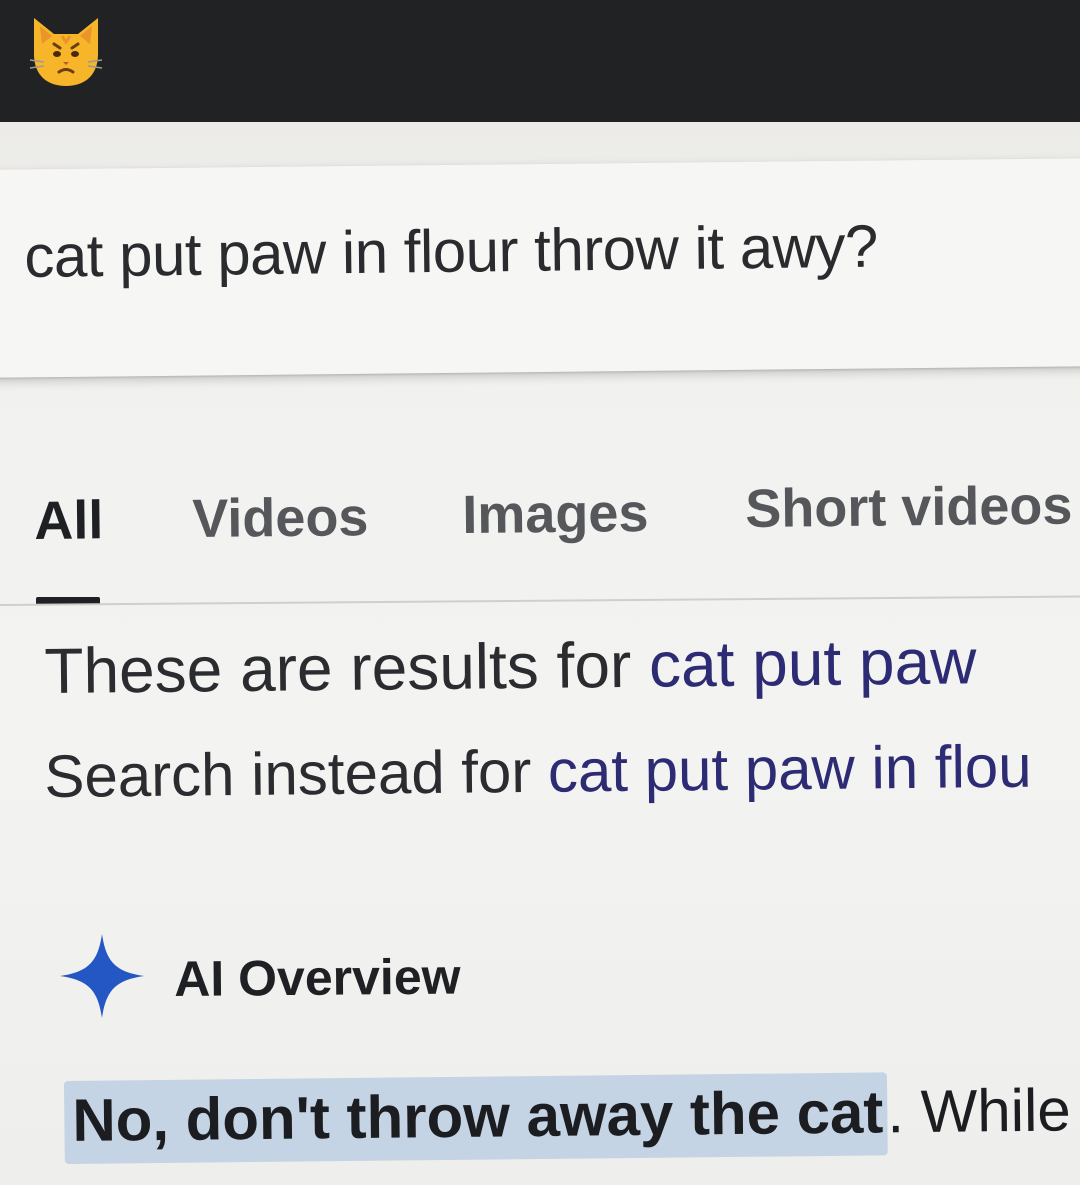 This screenshot has height=1185, width=1080. I want to click on sparkle-icon, so click(102, 976).